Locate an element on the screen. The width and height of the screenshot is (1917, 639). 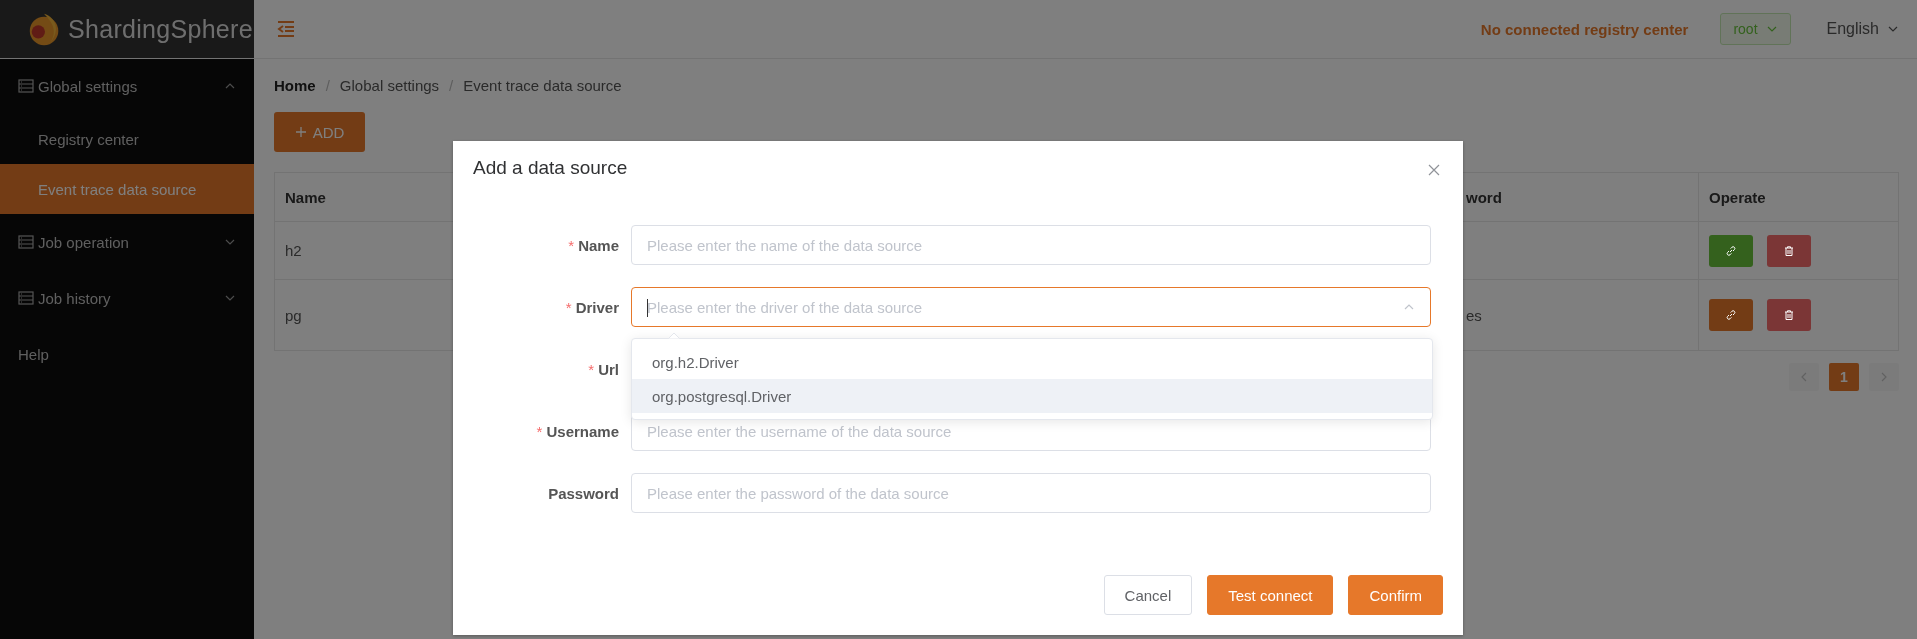
field-label: Username is located at coordinates (582, 431).